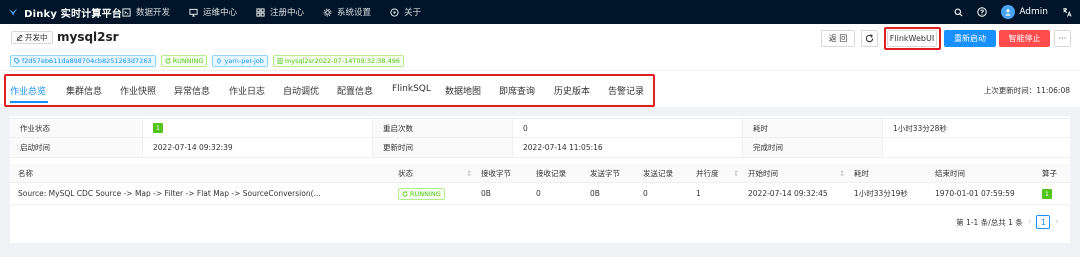 The image size is (1080, 257). I want to click on row-recv-records: 0, so click(538, 193).